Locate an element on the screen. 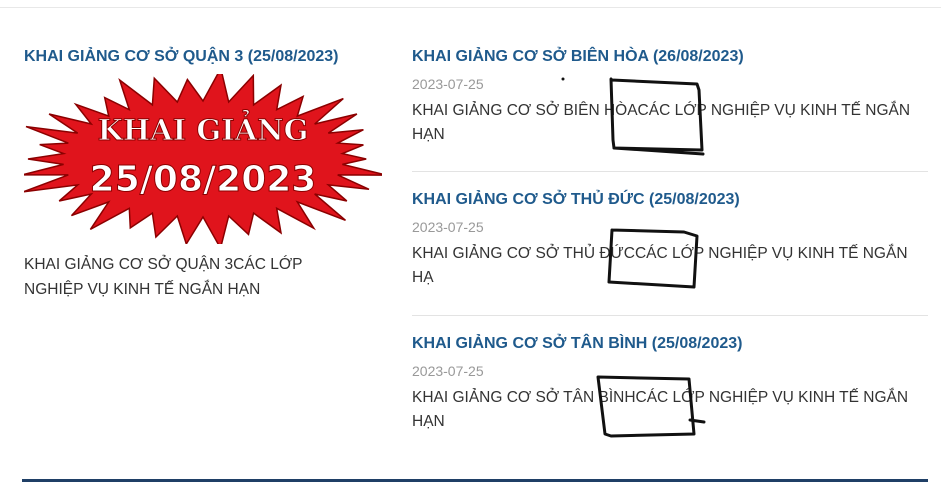 Image resolution: width=941 pixels, height=482 pixels. news-item-title: KHAI GIẢNG CƠ SỞ TÂN BÌNH (25/08/2023) is located at coordinates (670, 344).